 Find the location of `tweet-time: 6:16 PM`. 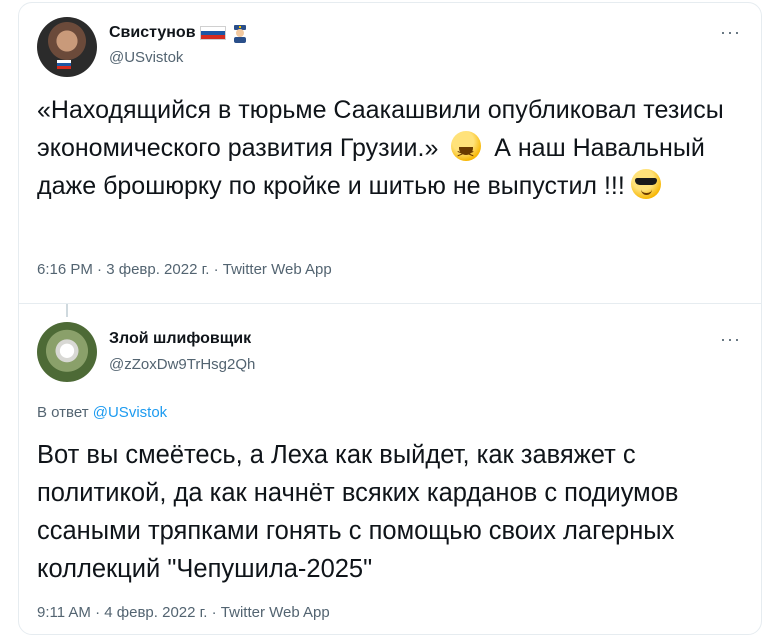

tweet-time: 6:16 PM is located at coordinates (65, 269).